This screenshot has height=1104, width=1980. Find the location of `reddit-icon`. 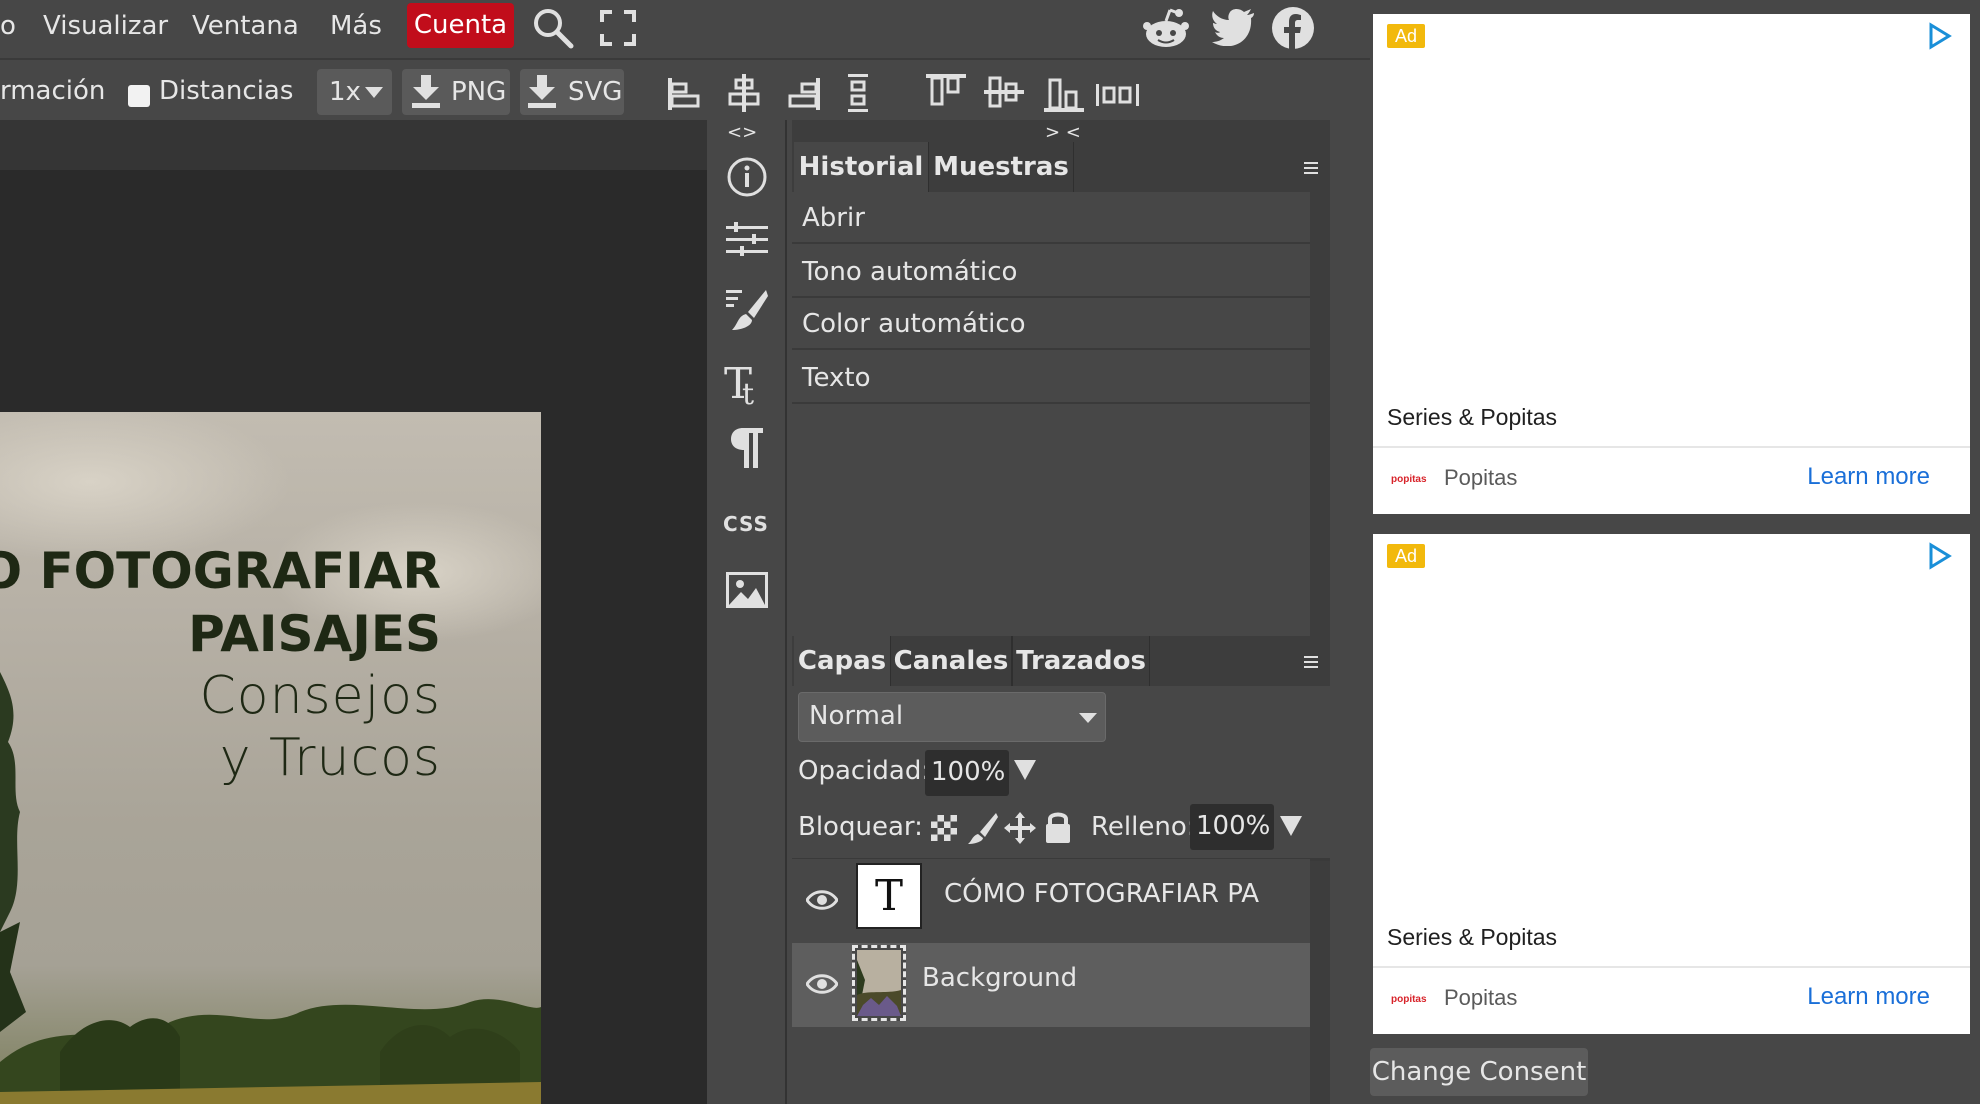

reddit-icon is located at coordinates (1166, 28).